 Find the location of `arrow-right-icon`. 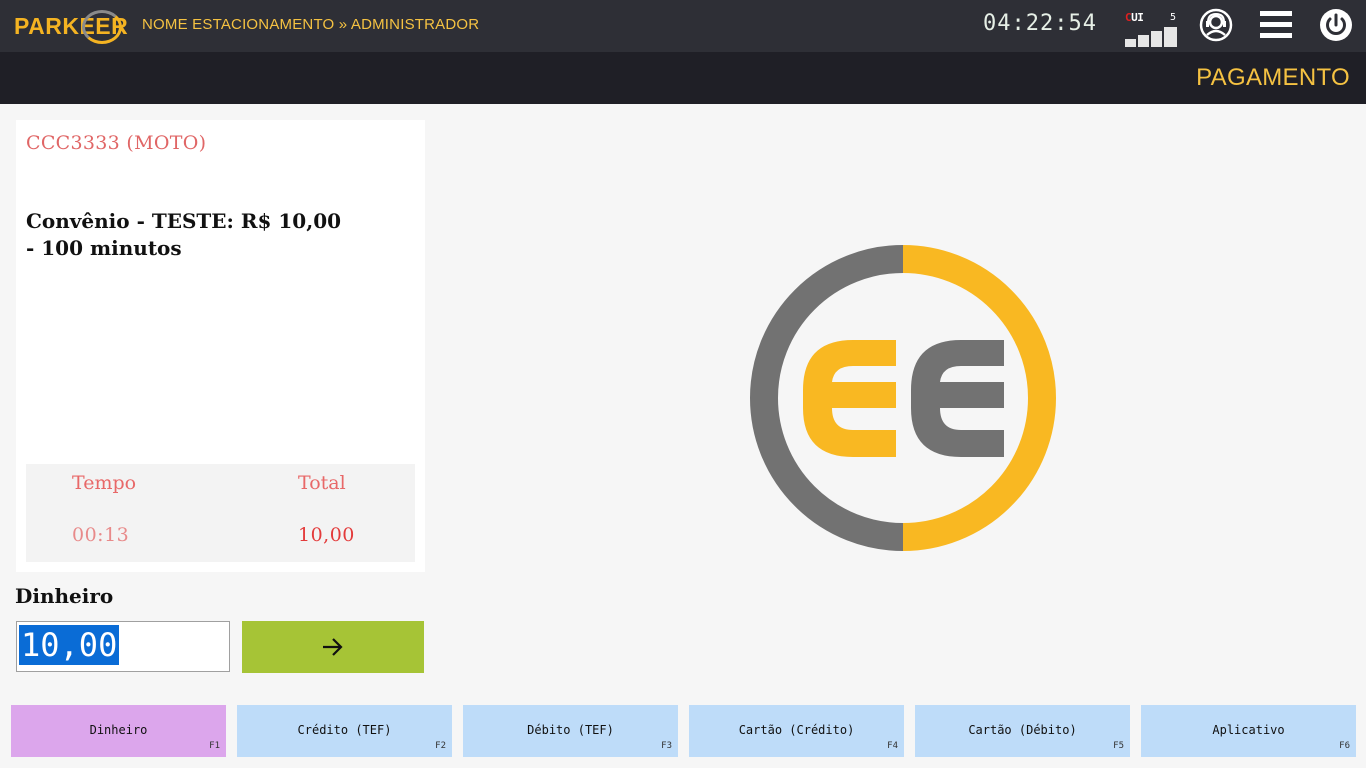

arrow-right-icon is located at coordinates (333, 647).